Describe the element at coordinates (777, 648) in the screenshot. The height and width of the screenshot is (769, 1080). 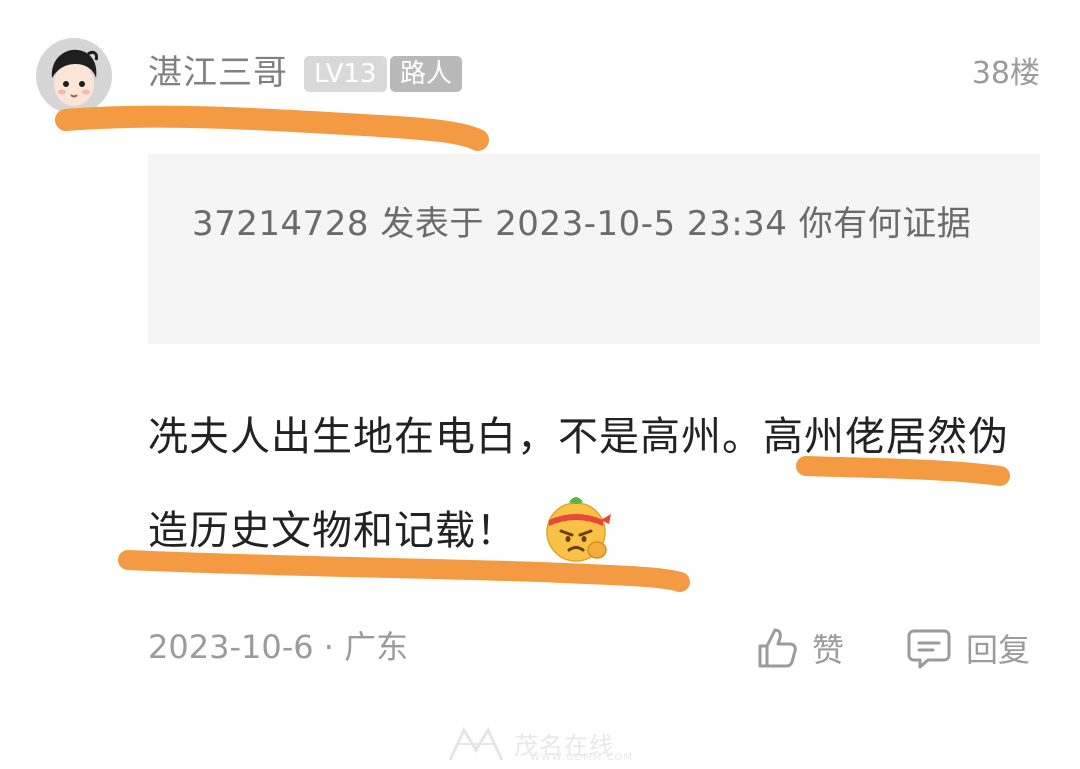
I see `thumbs-up-icon` at that location.